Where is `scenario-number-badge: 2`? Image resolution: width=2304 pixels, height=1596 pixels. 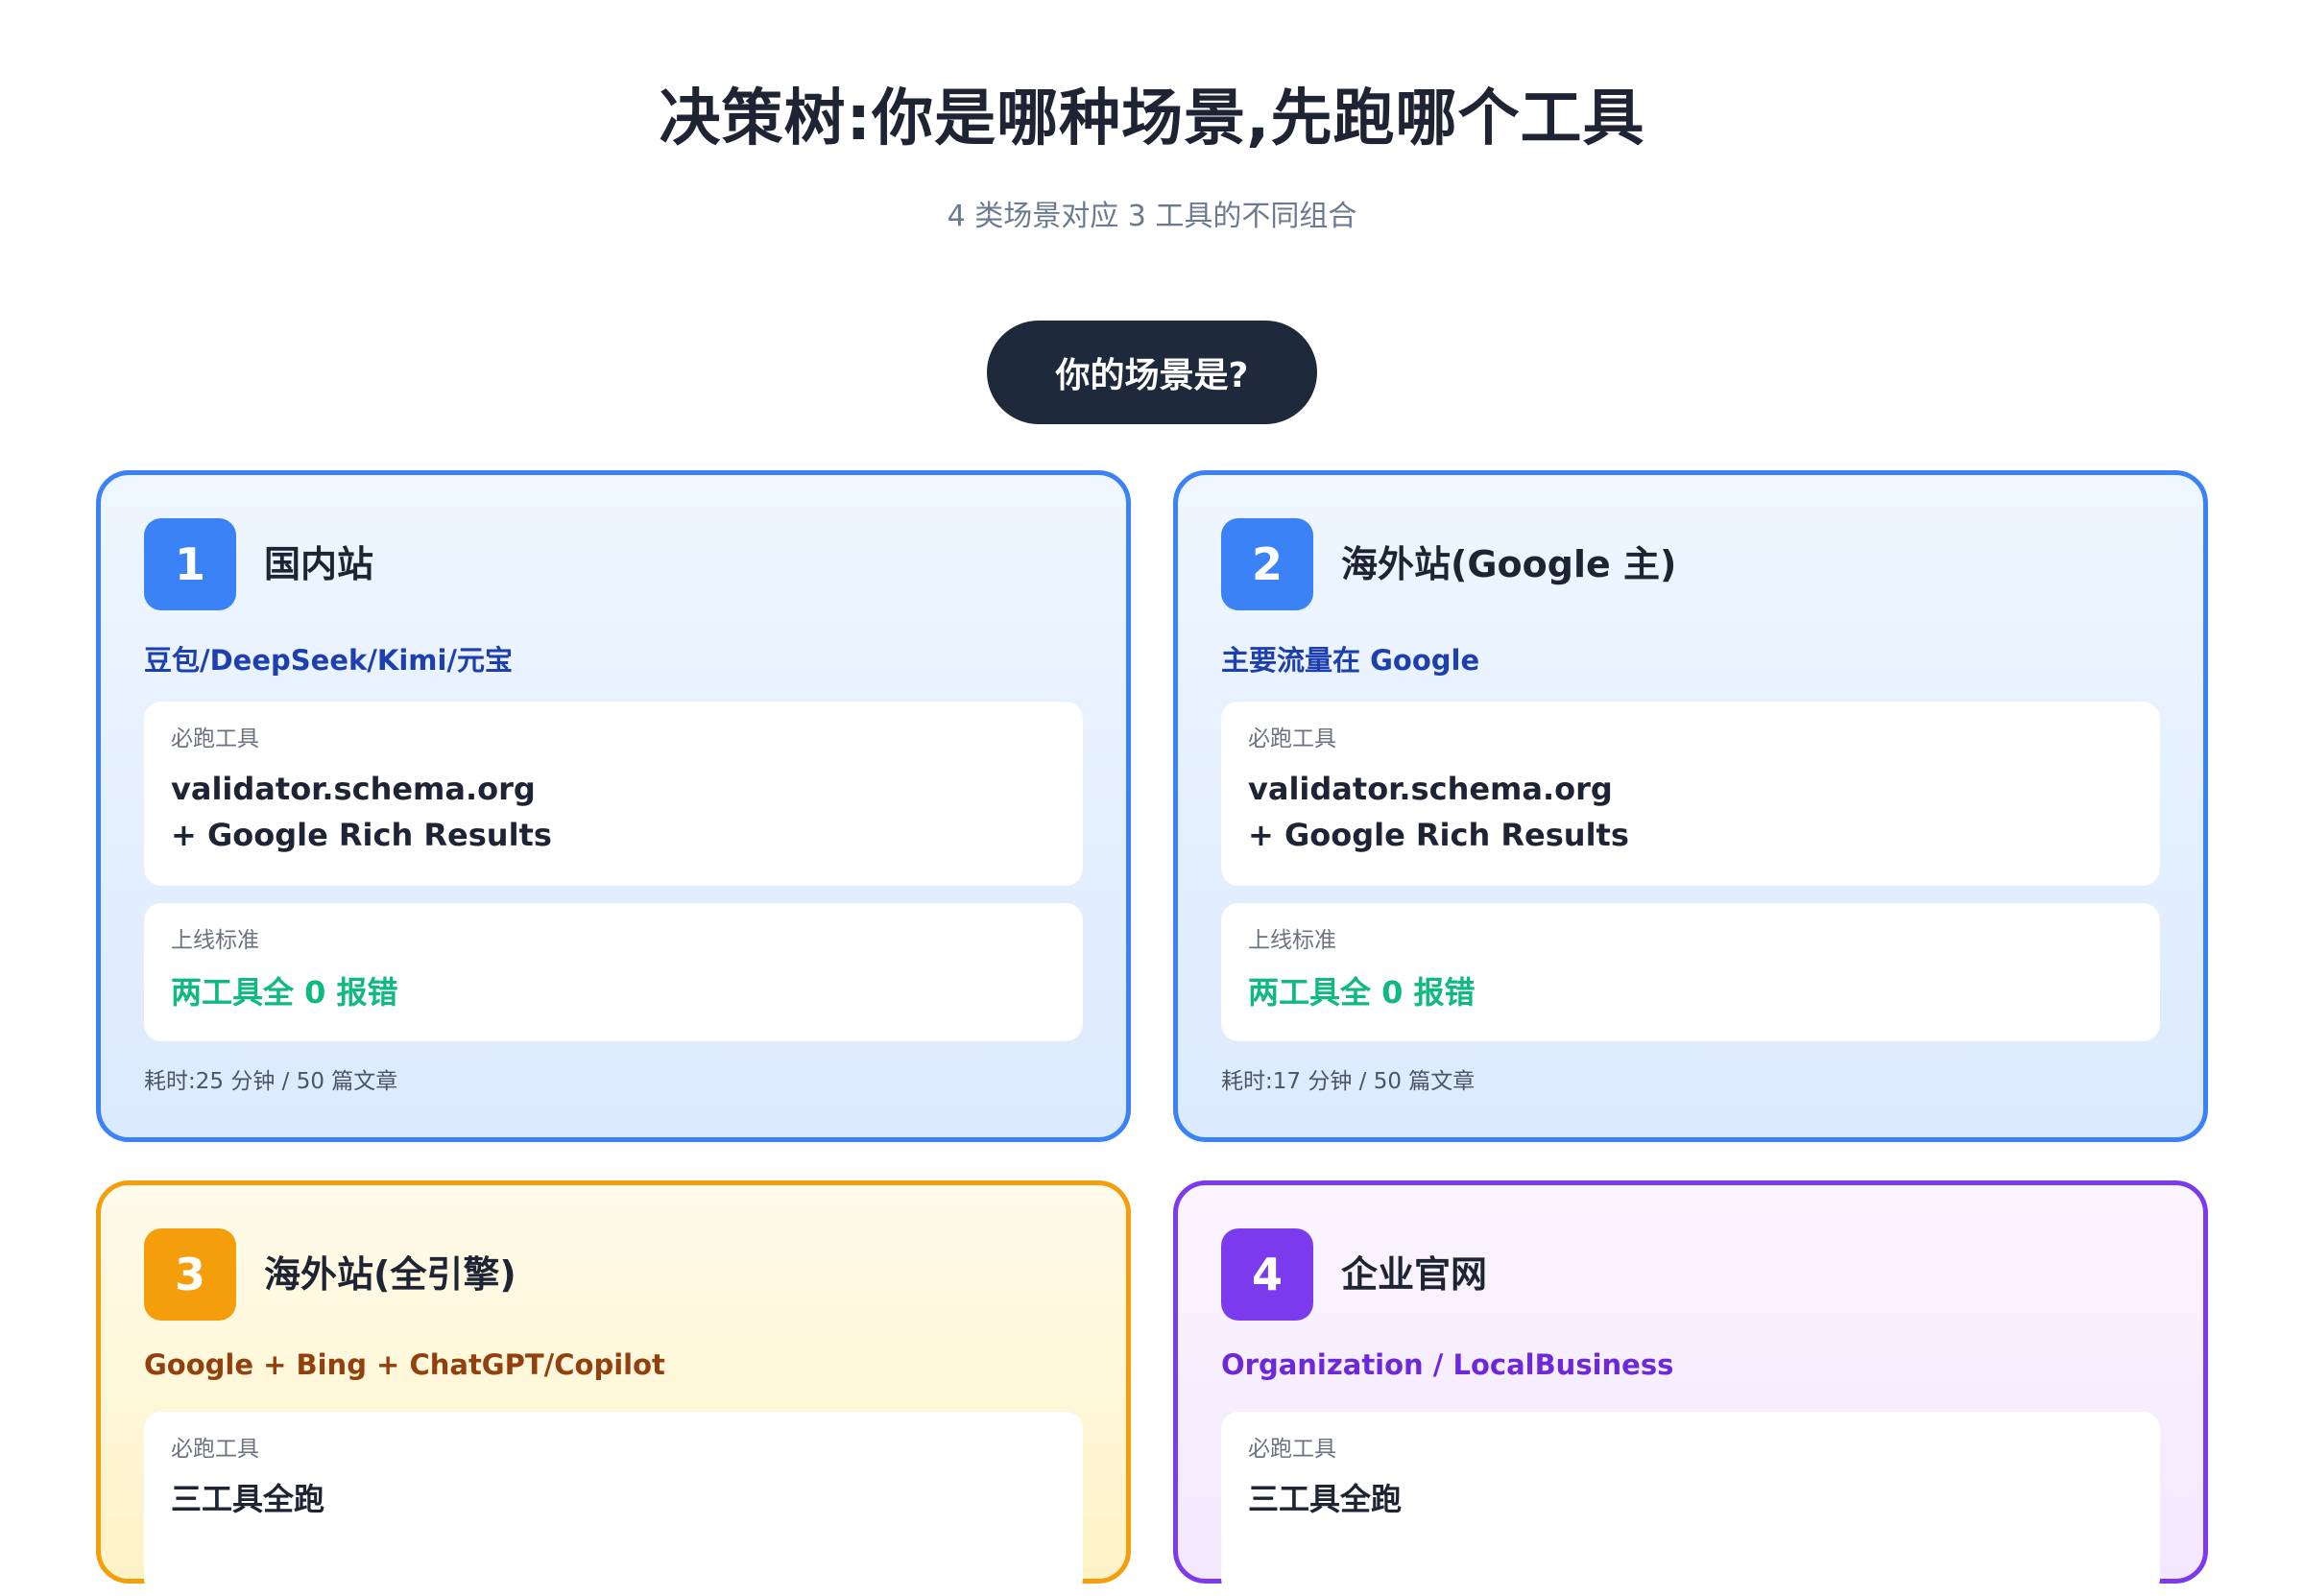
scenario-number-badge: 2 is located at coordinates (1267, 564).